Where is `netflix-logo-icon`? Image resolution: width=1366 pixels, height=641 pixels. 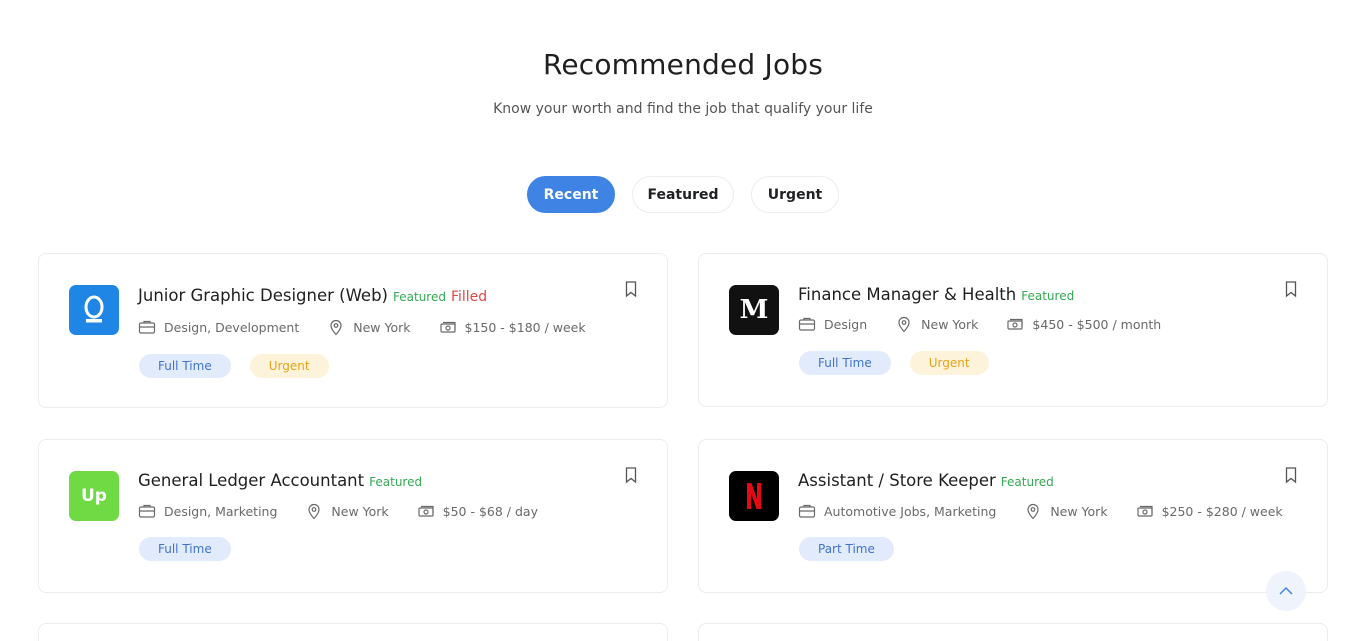
netflix-logo-icon is located at coordinates (754, 496).